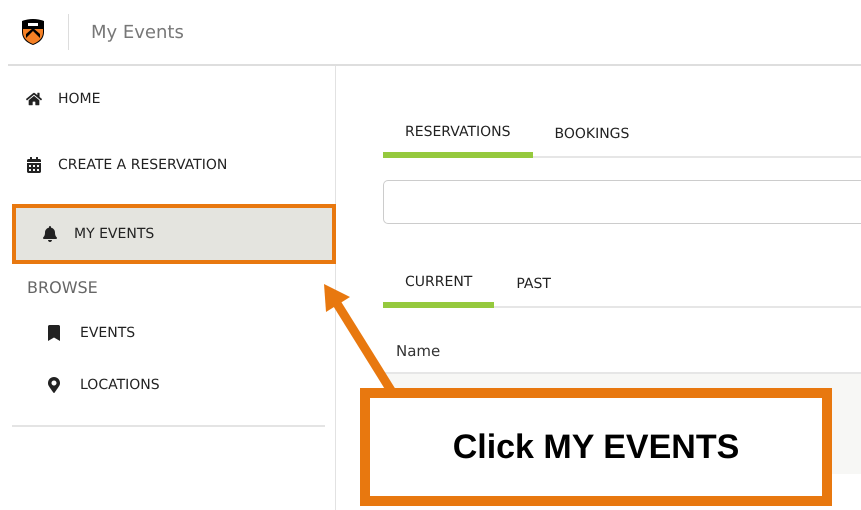 This screenshot has height=510, width=861. I want to click on section-heading: BROWSE, so click(62, 288).